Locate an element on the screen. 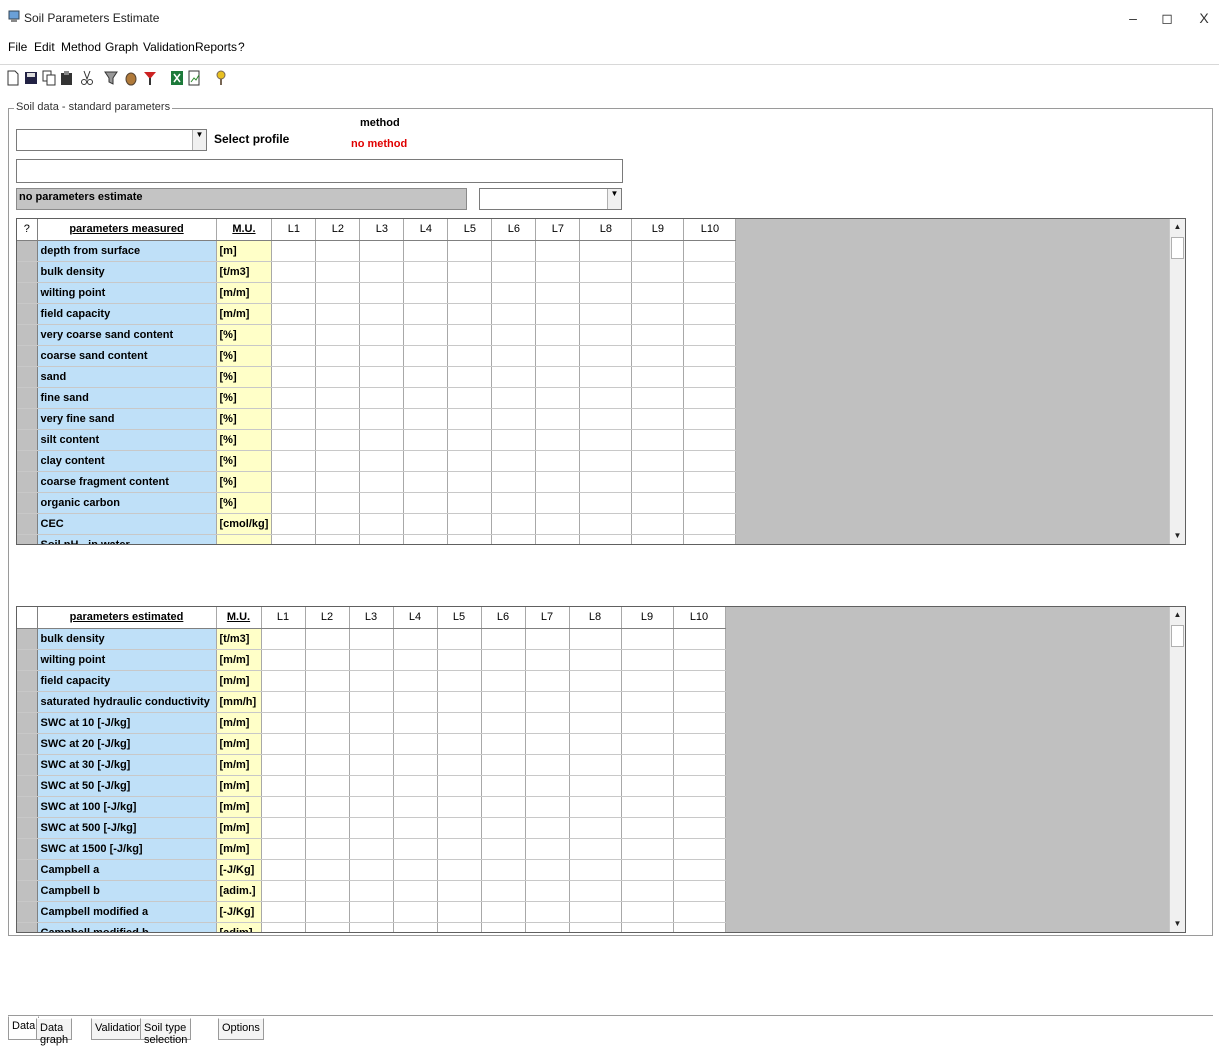 This screenshot has height=1053, width=1219. estimated-params-header: parameters estimated is located at coordinates (127, 618).